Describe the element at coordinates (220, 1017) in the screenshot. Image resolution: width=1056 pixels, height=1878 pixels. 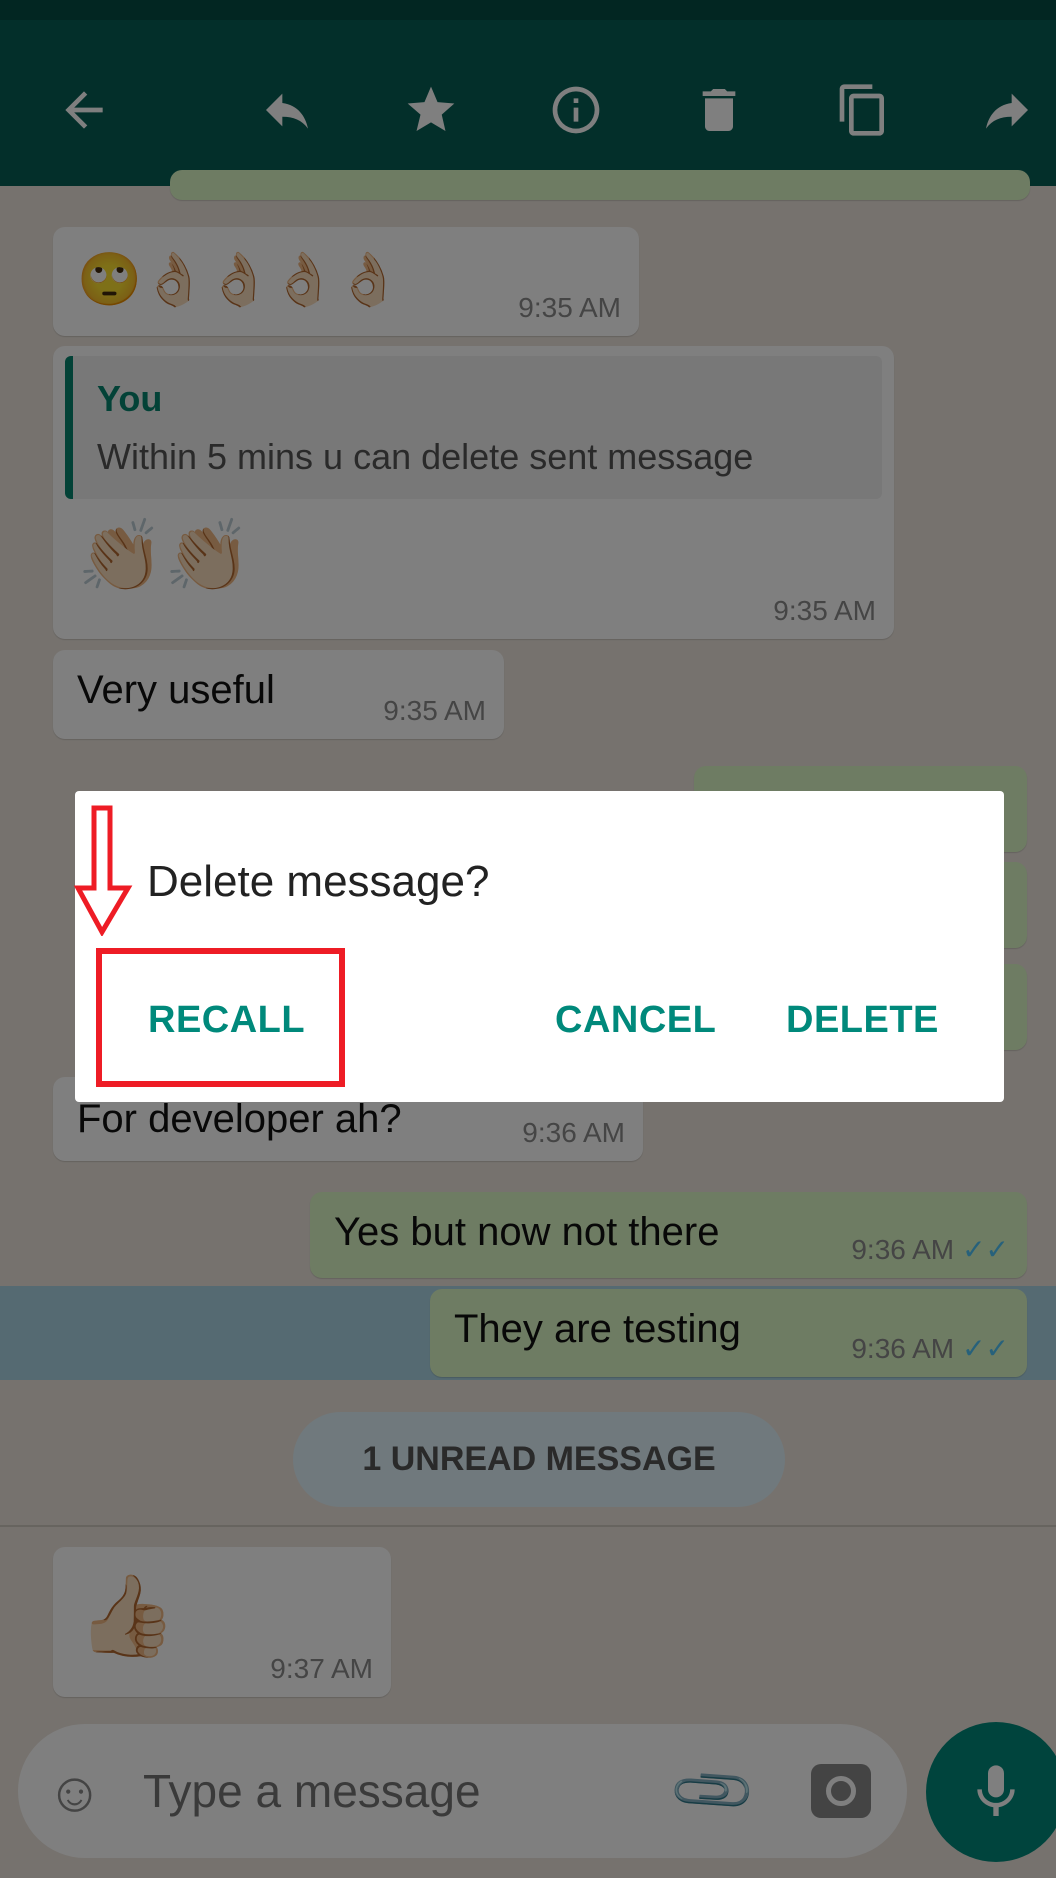
I see `annotation-highlight-box` at that location.